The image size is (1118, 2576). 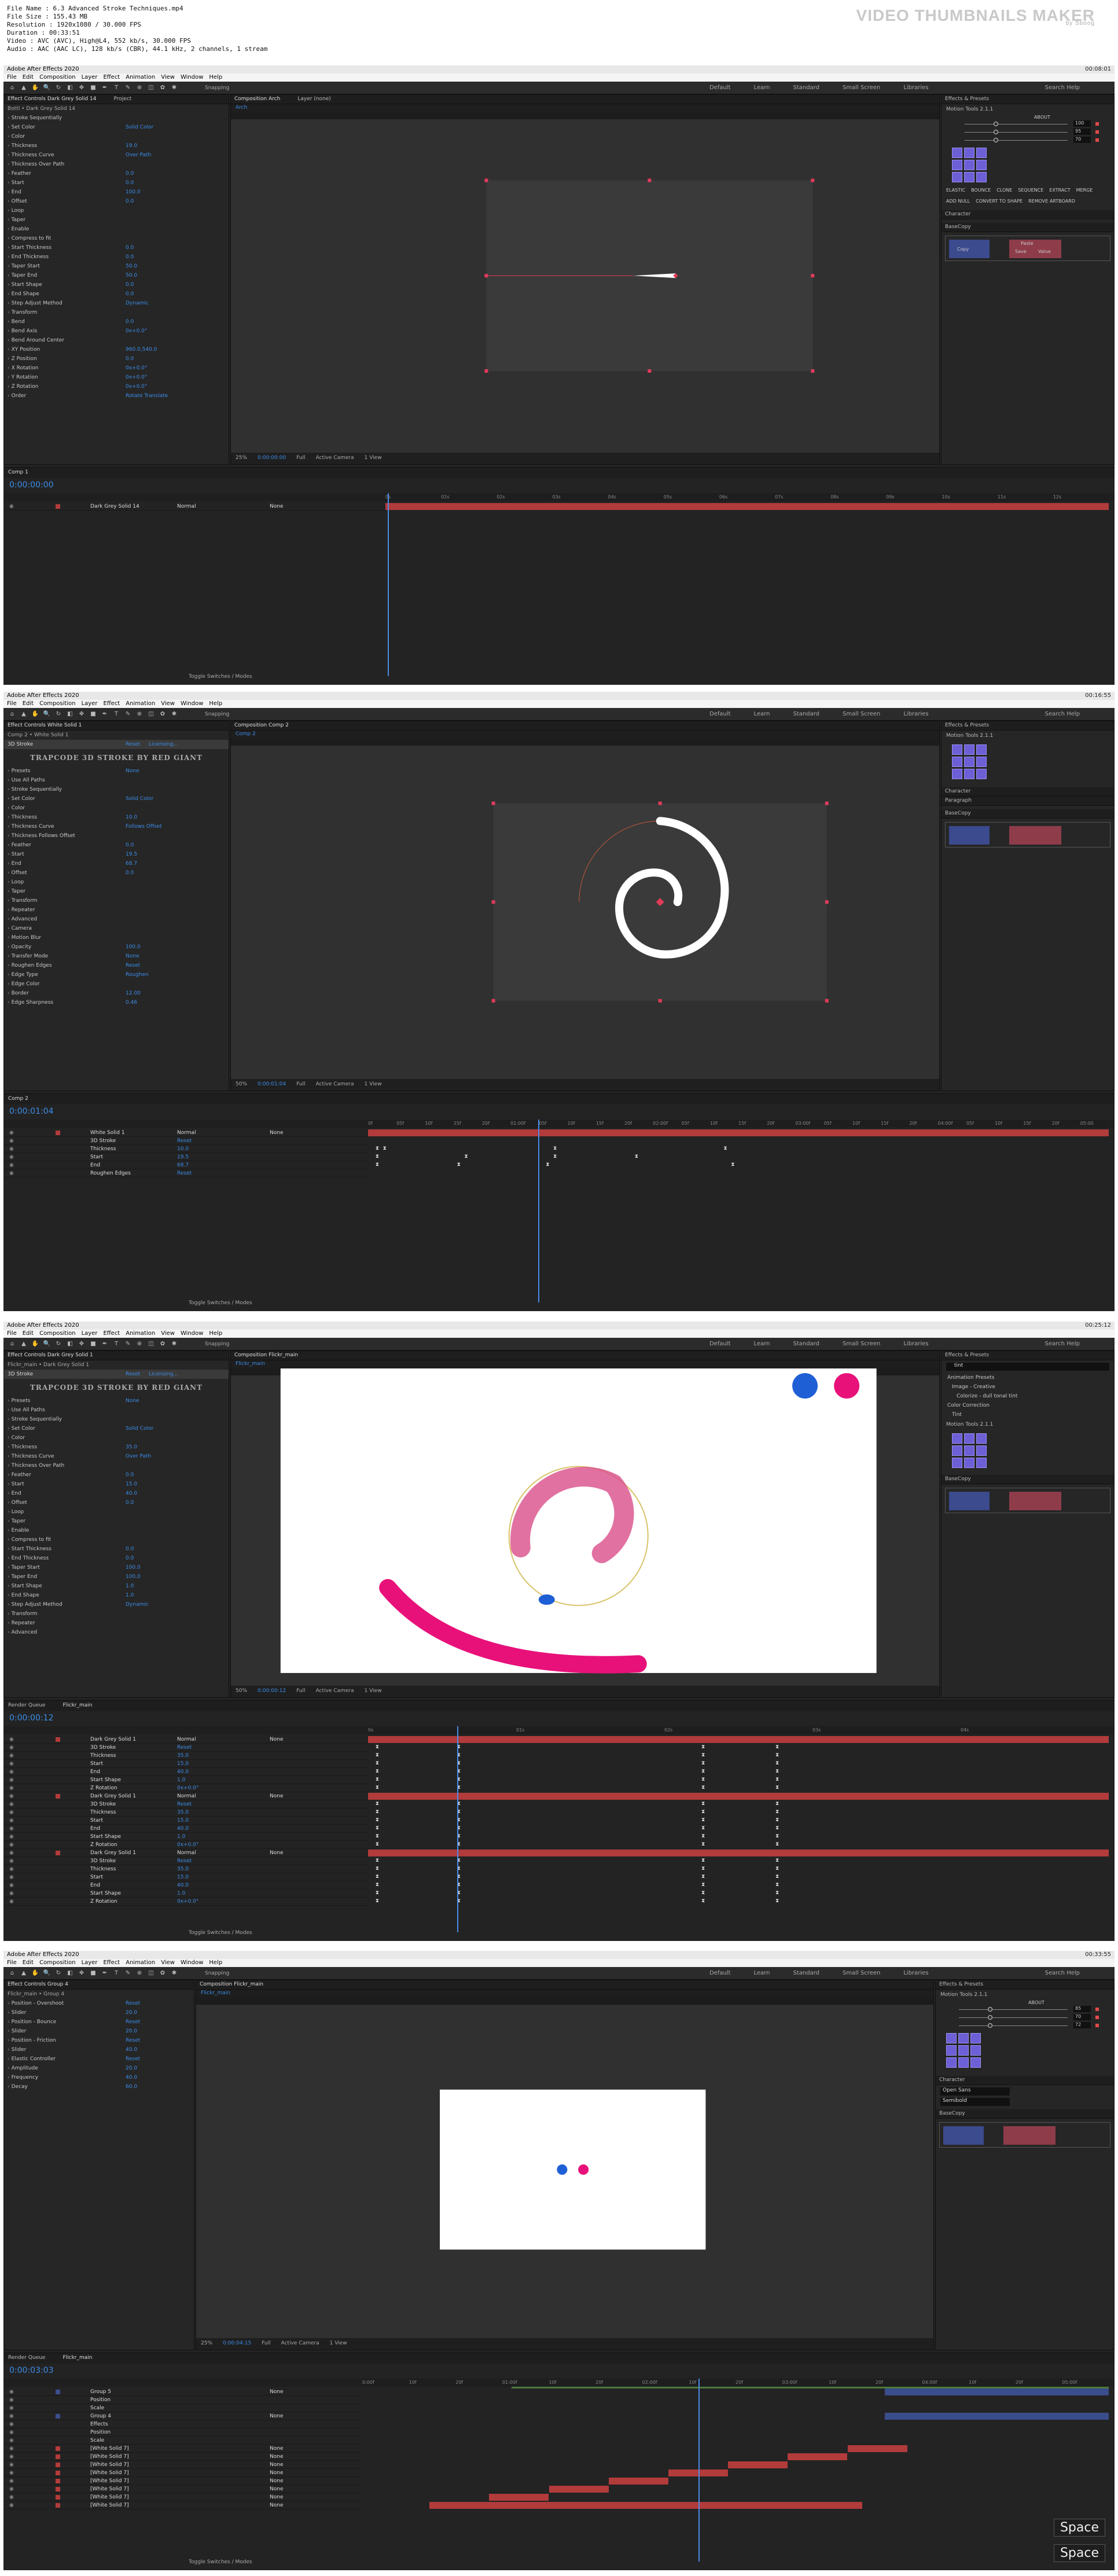 I want to click on layer-row: ◉ Dark Grey Solid 1 Normal None, so click(x=185, y=1853).